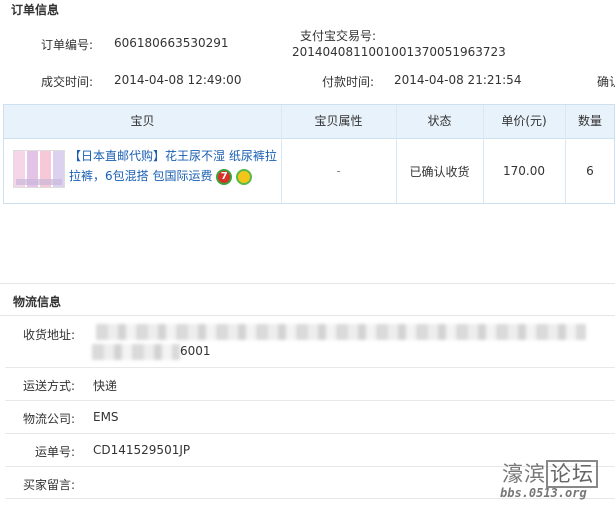 The image size is (615, 508). I want to click on order-info-title: 订单信息, so click(35, 10).